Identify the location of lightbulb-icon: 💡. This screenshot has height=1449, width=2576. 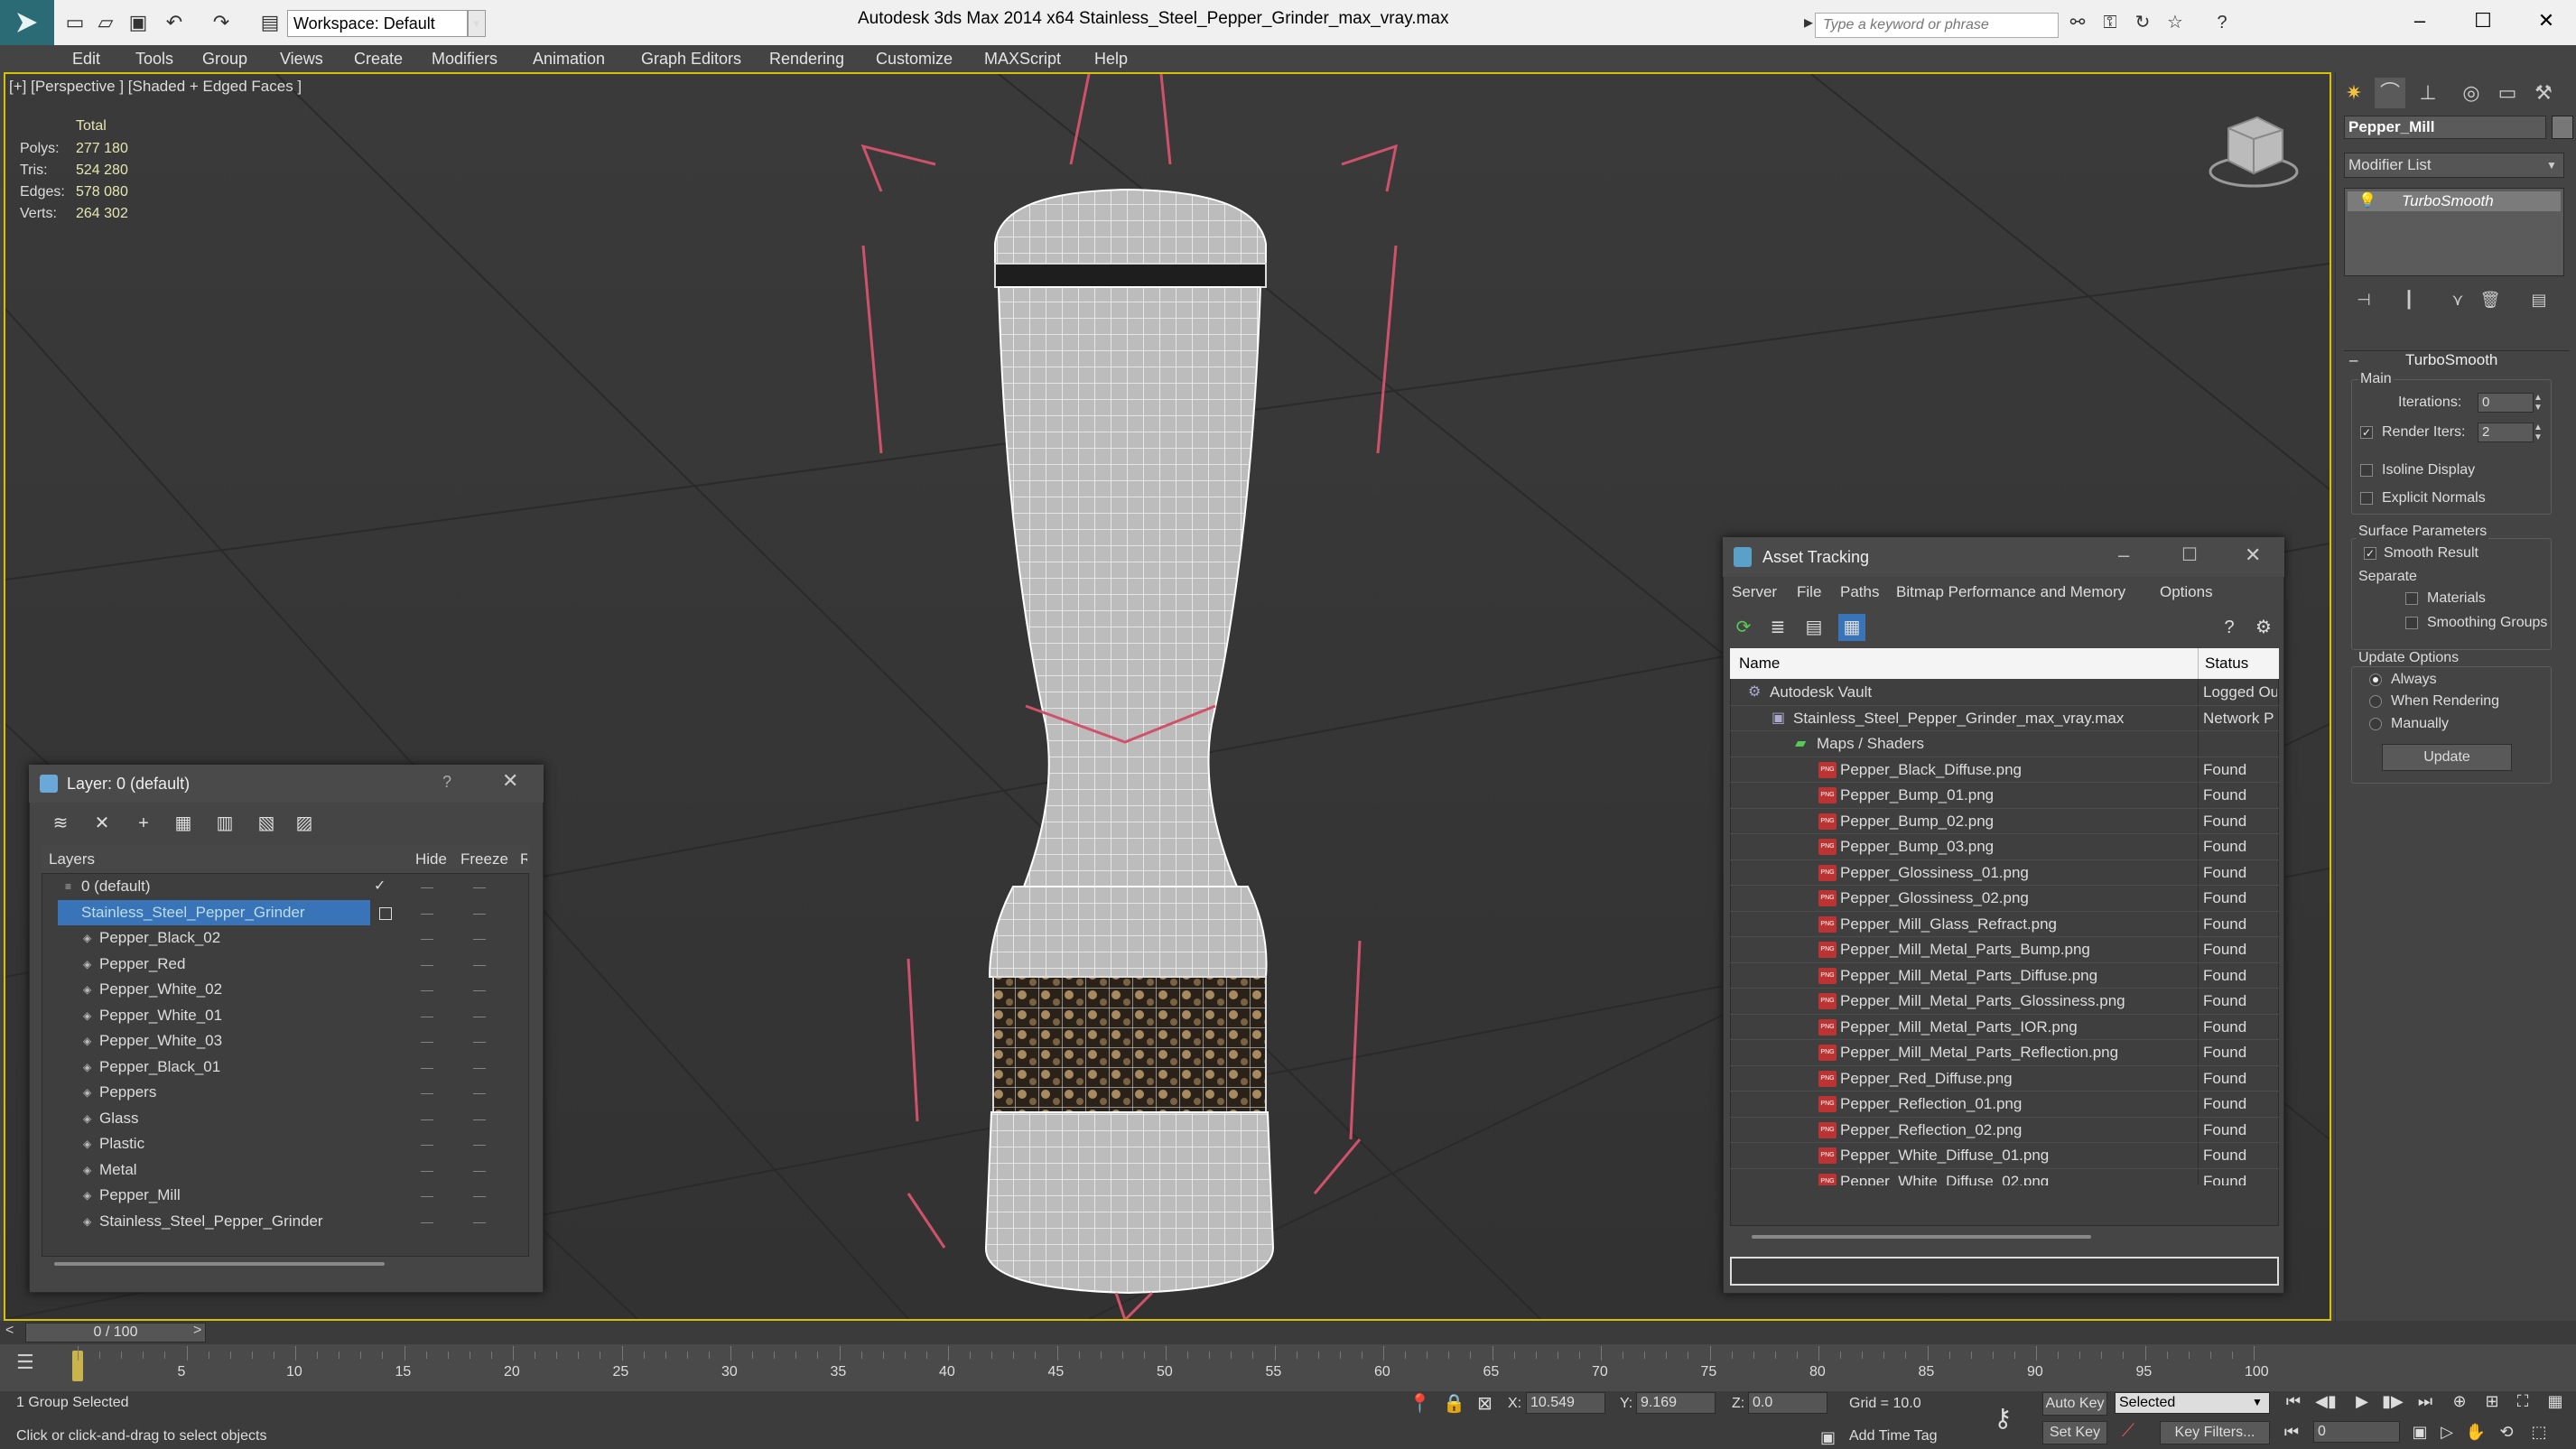
(2367, 201).